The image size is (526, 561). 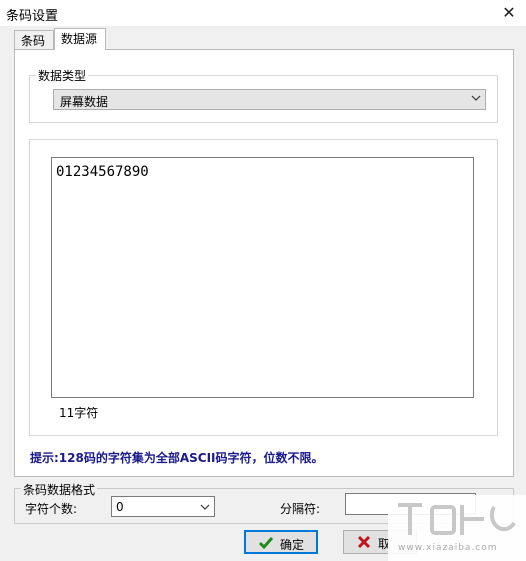 I want to click on data-type-select: 屏幕数据, so click(x=269, y=99).